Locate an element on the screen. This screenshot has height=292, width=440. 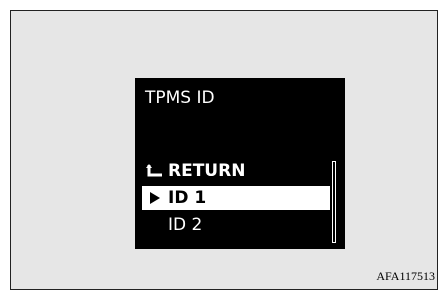
menu-item-label: RETURN is located at coordinates (207, 171).